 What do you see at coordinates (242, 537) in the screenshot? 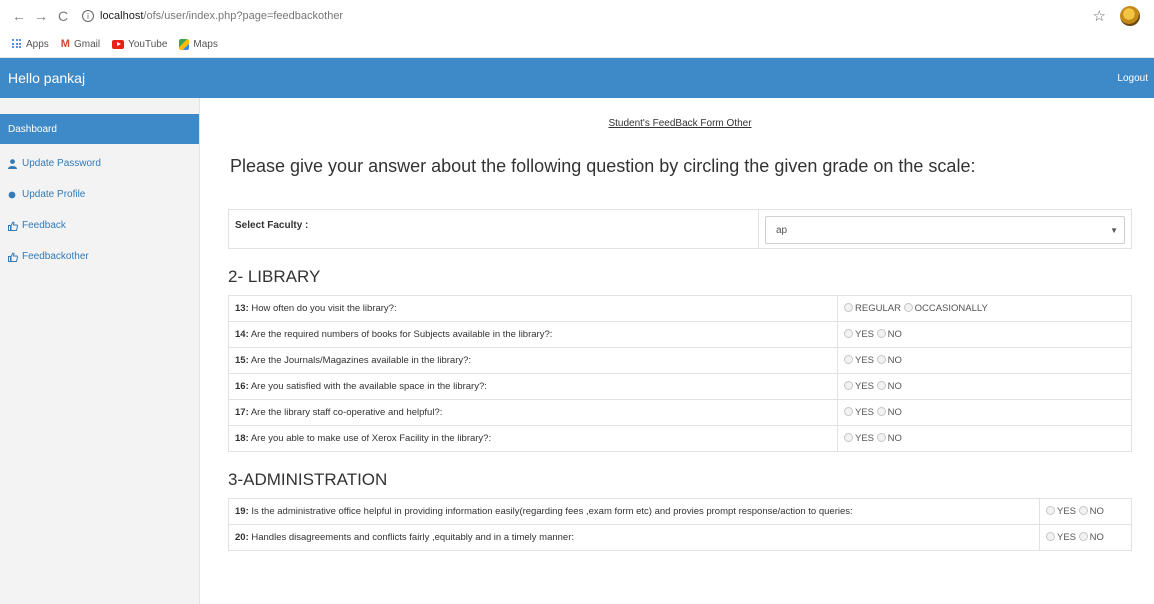
I see `question-number: 20:` at bounding box center [242, 537].